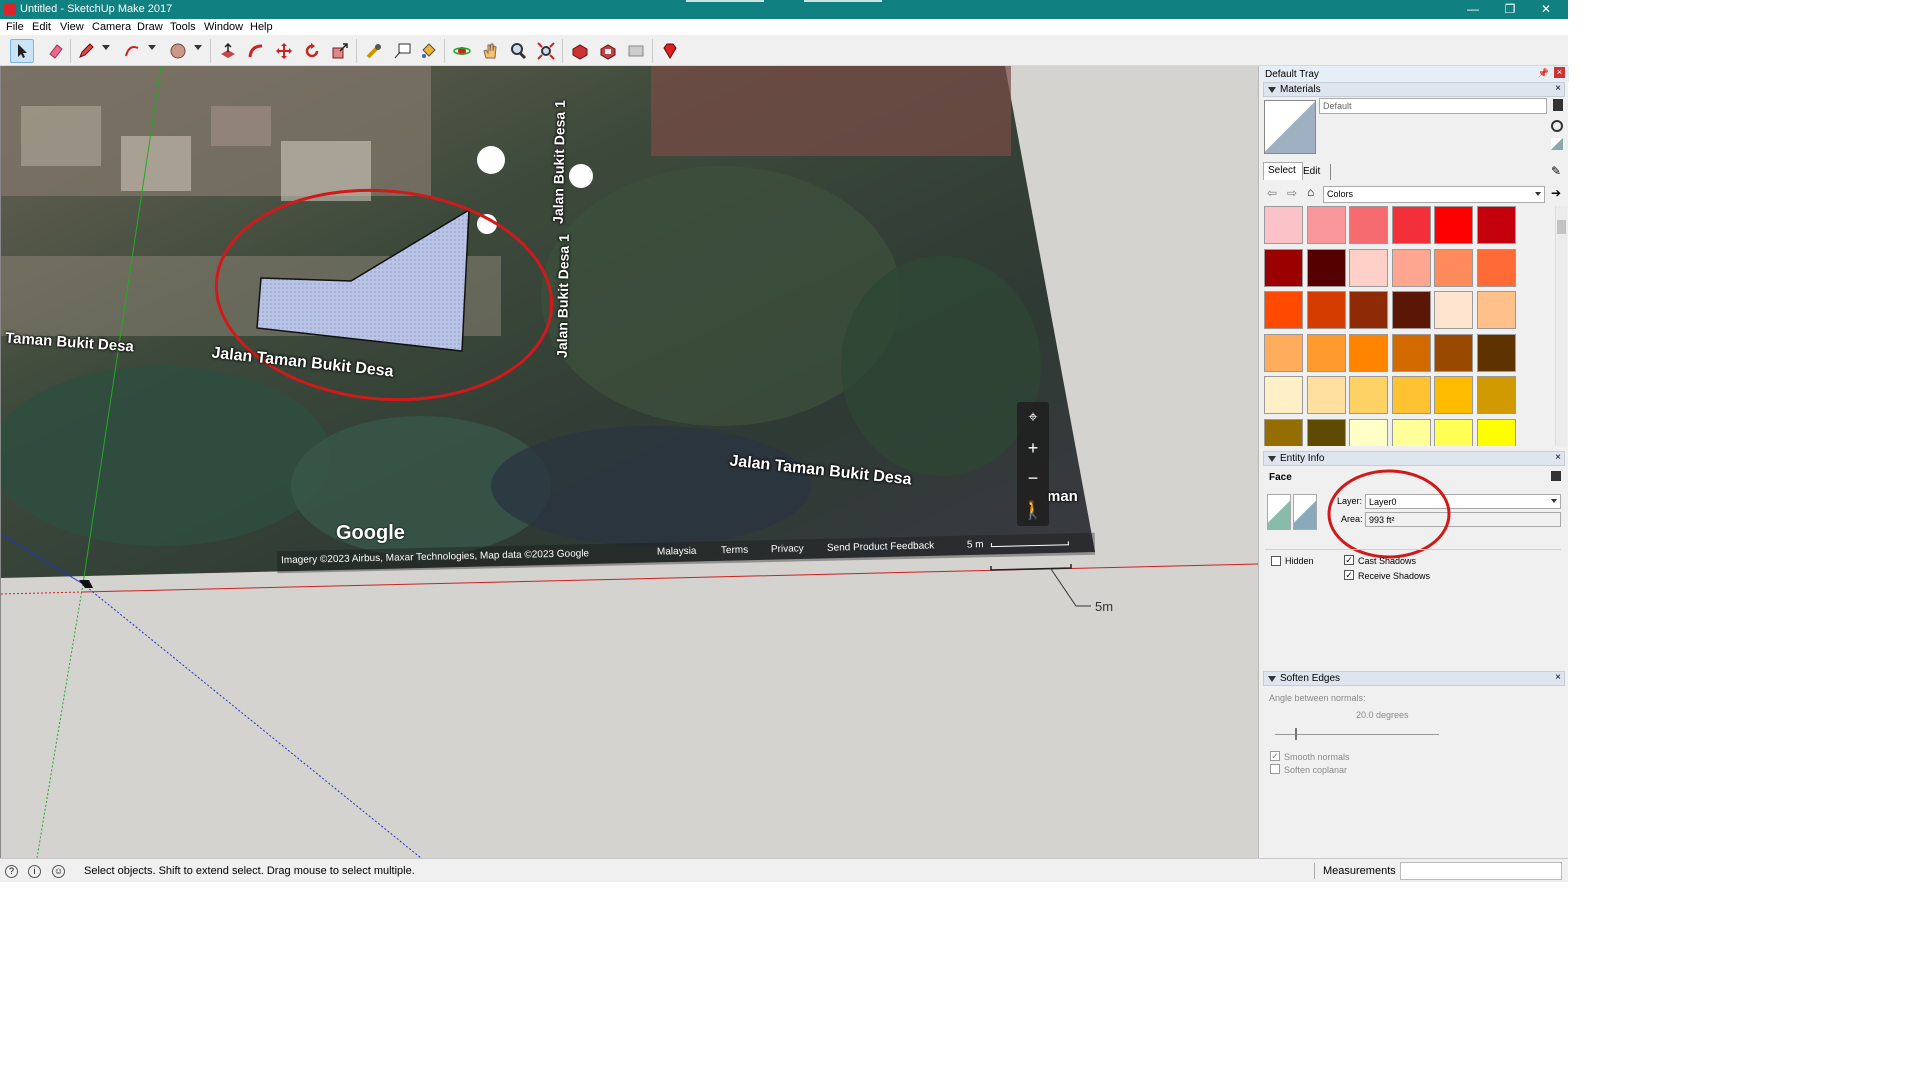 The image size is (1920, 1080). I want to click on hidden-checkbox, so click(1276, 561).